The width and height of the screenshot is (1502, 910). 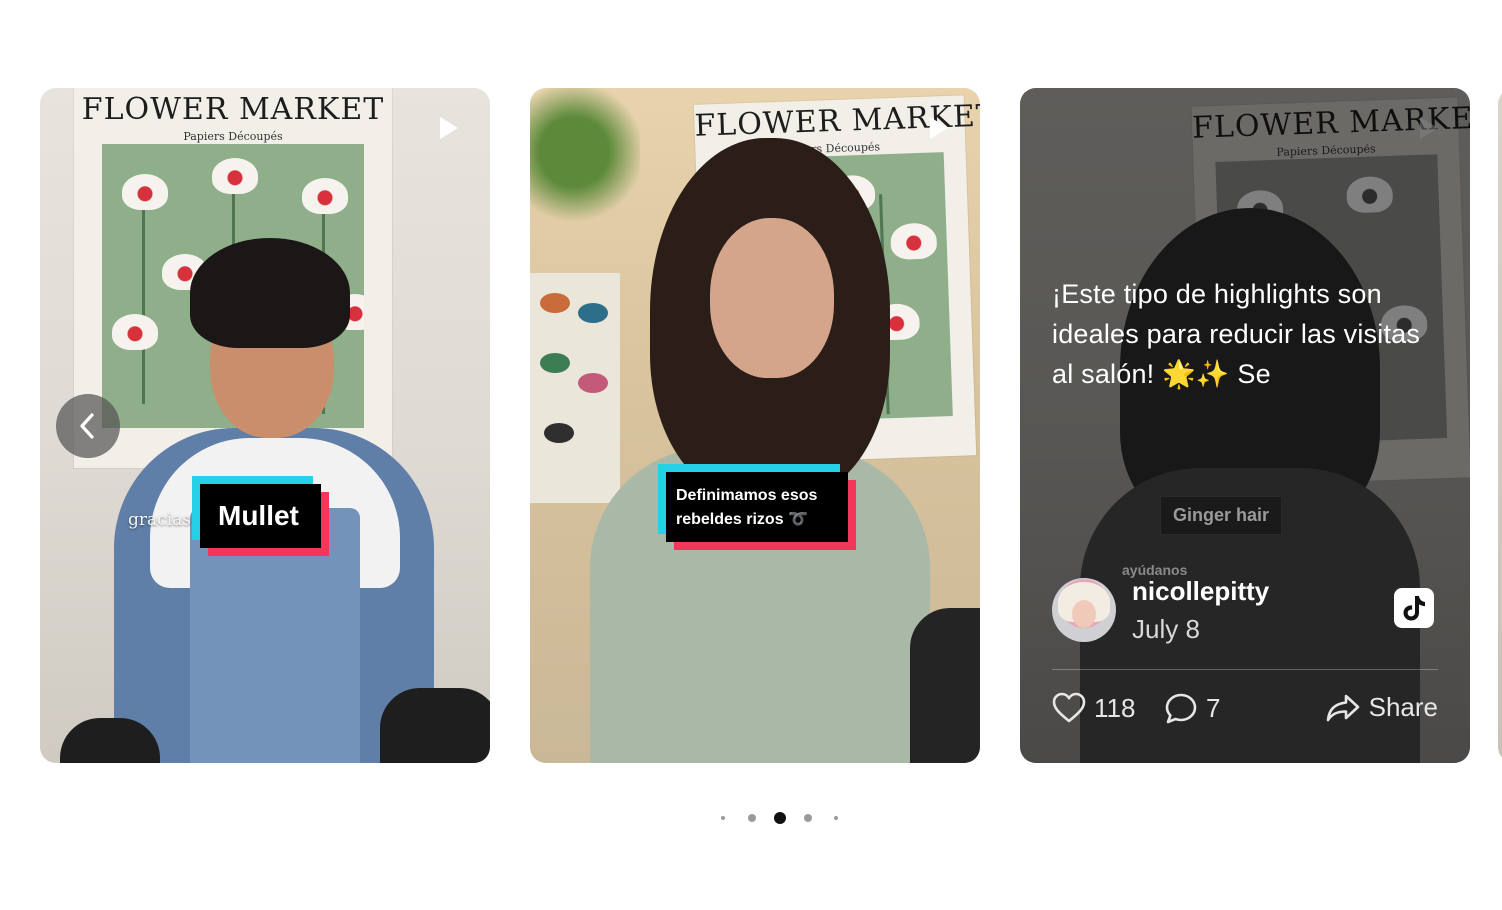 What do you see at coordinates (1500, 425) in the screenshot?
I see `video-card-partial` at bounding box center [1500, 425].